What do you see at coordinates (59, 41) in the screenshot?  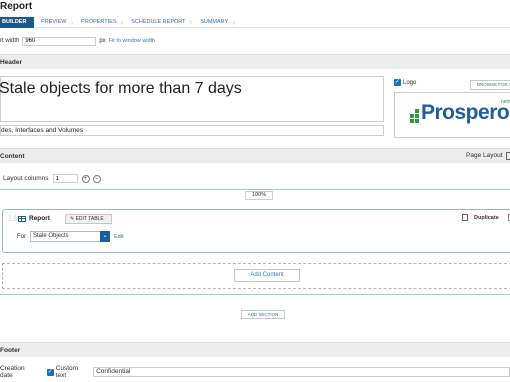 I see `report-width-input` at bounding box center [59, 41].